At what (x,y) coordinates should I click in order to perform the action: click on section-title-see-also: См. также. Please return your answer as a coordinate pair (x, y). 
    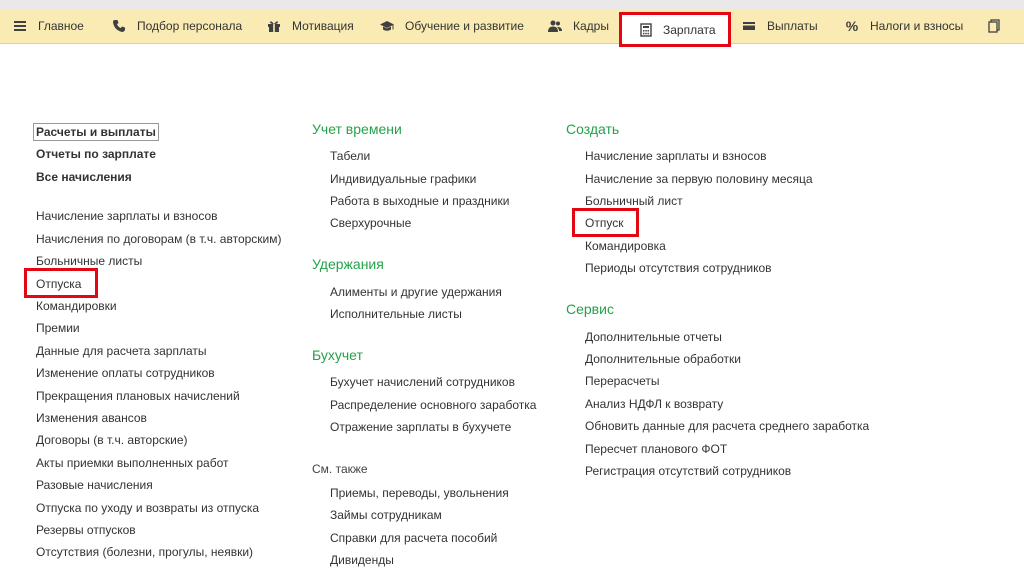
    Looking at the image, I should click on (340, 469).